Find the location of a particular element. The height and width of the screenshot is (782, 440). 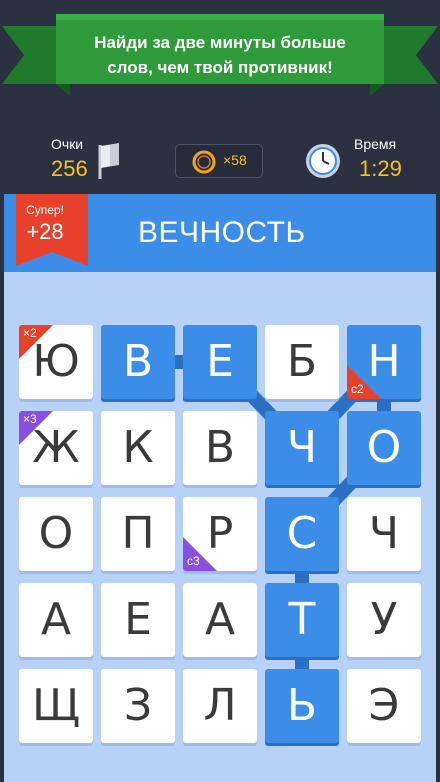

multiplier-text: c2 is located at coordinates (357, 389).